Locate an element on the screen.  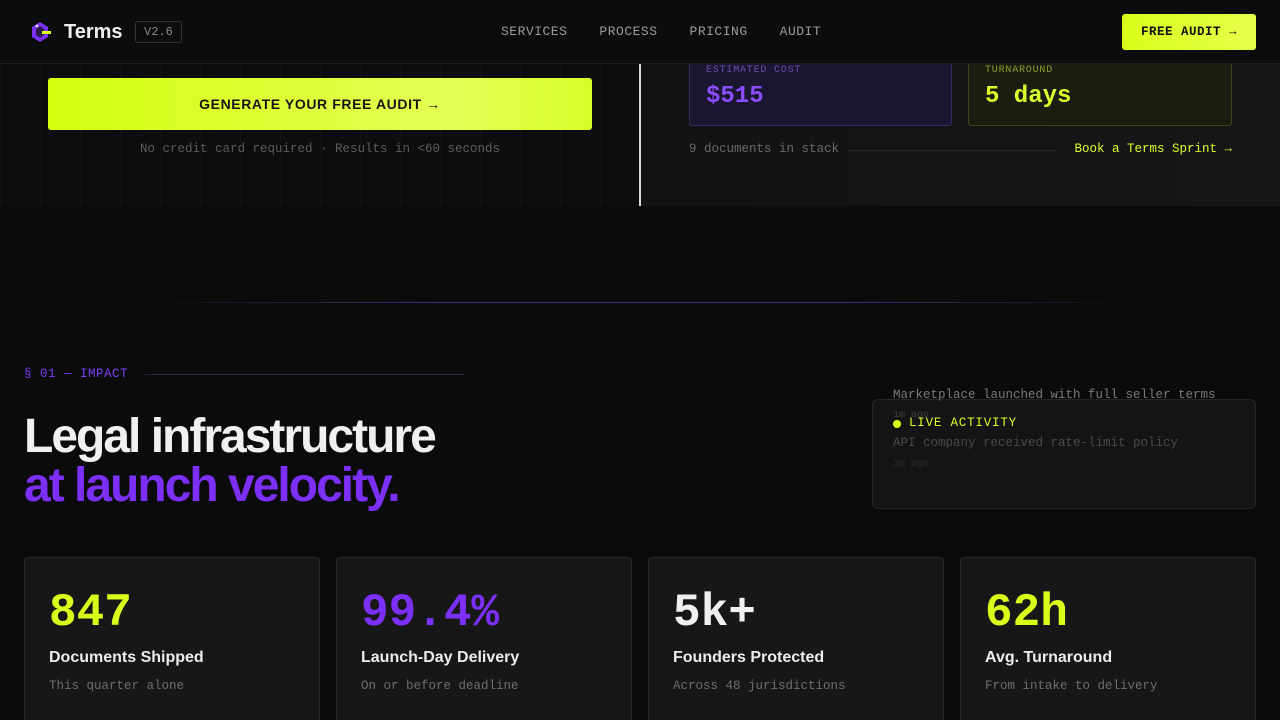
stat-subtitle: From intake to delivery is located at coordinates (1071, 686).